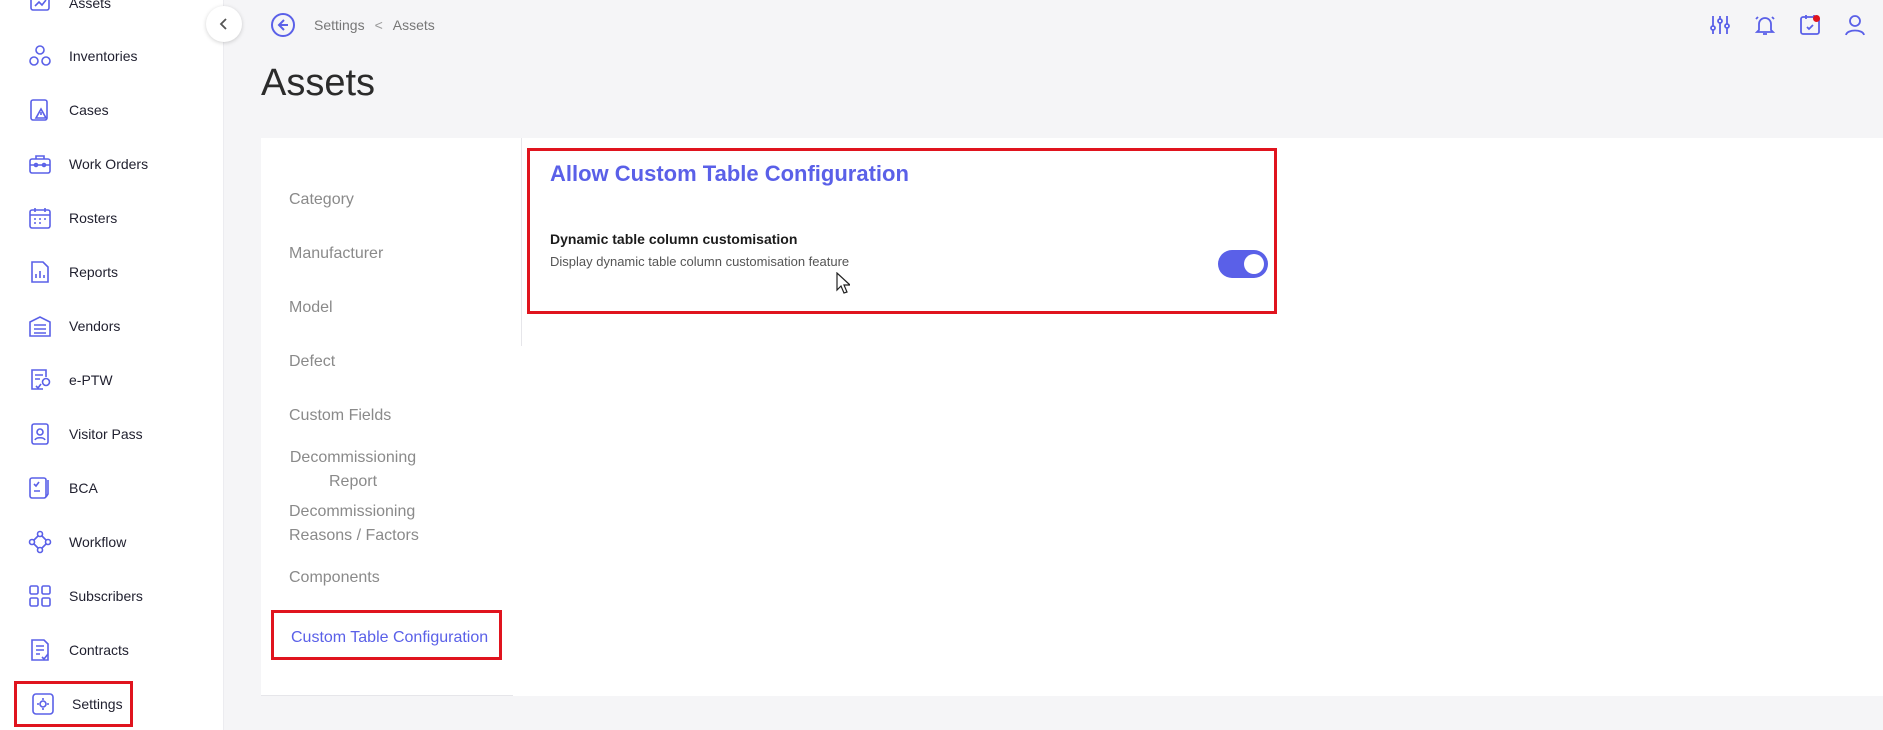 This screenshot has width=1883, height=730. I want to click on calendar-check-icon, so click(1810, 25).